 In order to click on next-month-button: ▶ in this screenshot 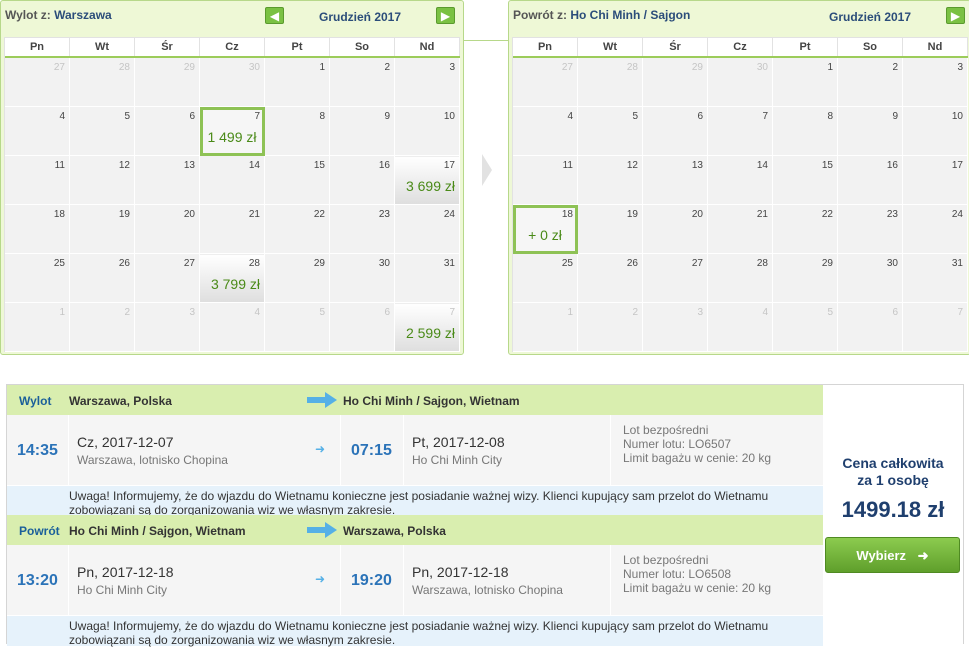, I will do `click(445, 15)`.